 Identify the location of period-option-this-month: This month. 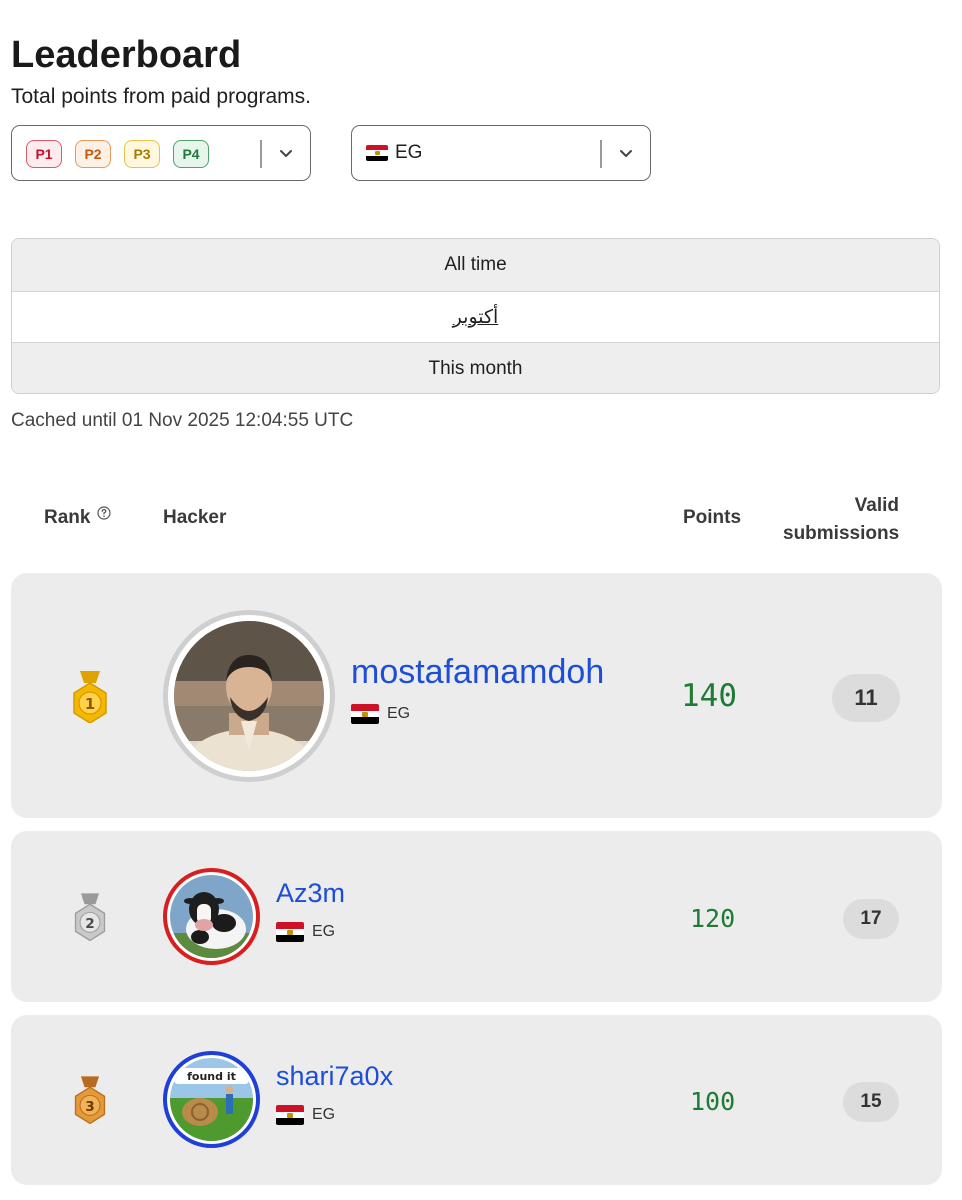
(475, 368).